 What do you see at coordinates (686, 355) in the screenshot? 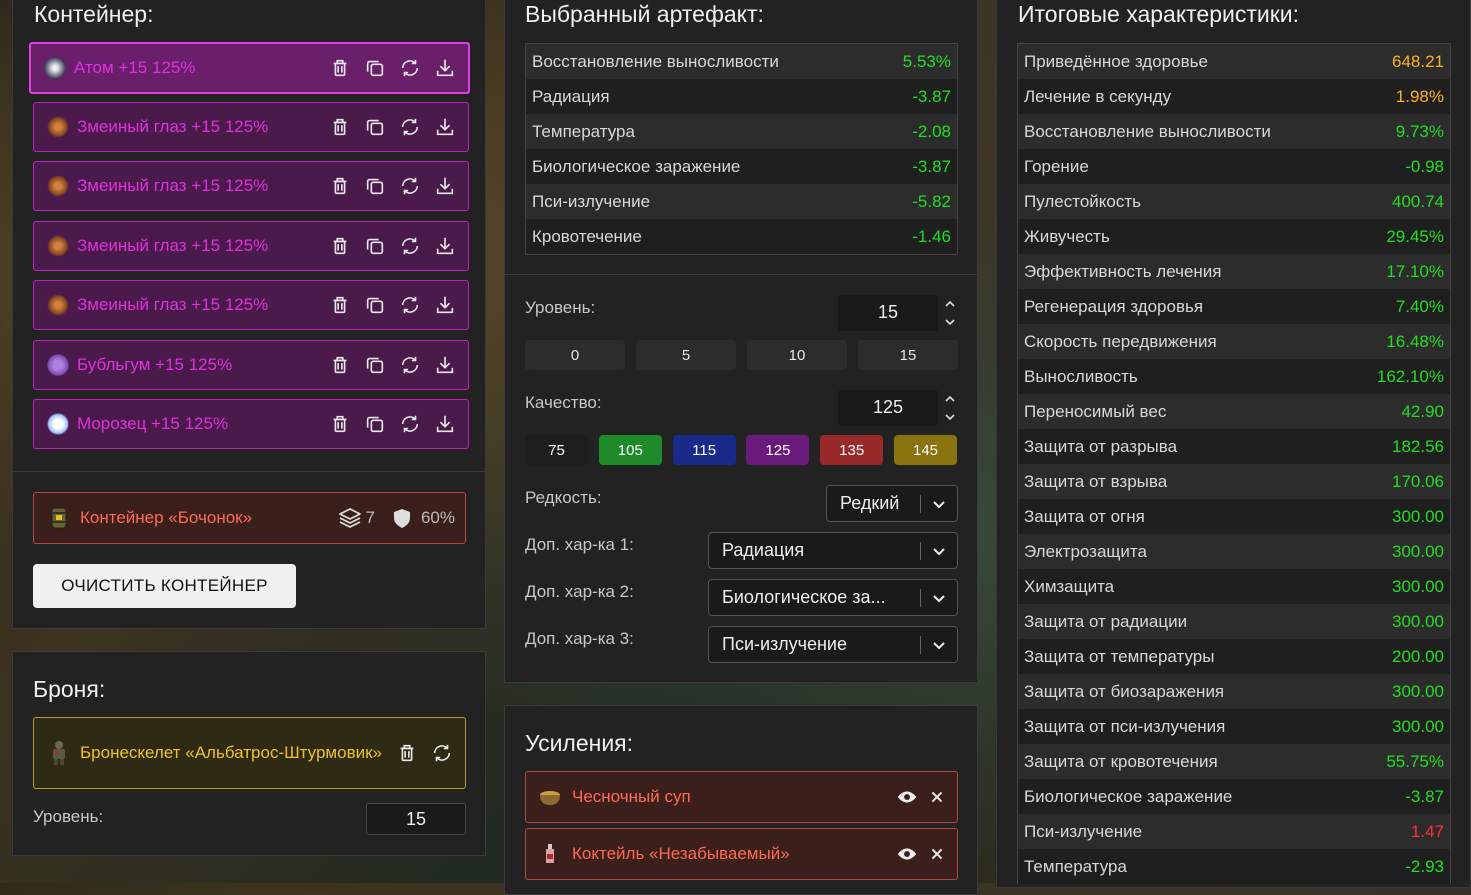
I see `level-preset-button: 5` at bounding box center [686, 355].